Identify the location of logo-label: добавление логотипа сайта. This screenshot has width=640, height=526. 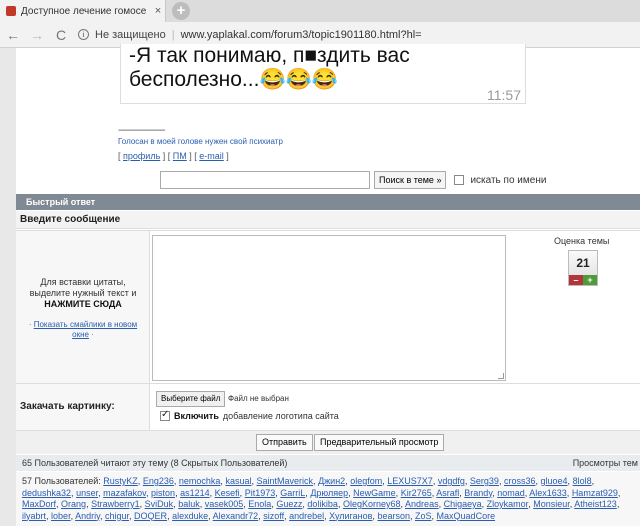
(280, 416).